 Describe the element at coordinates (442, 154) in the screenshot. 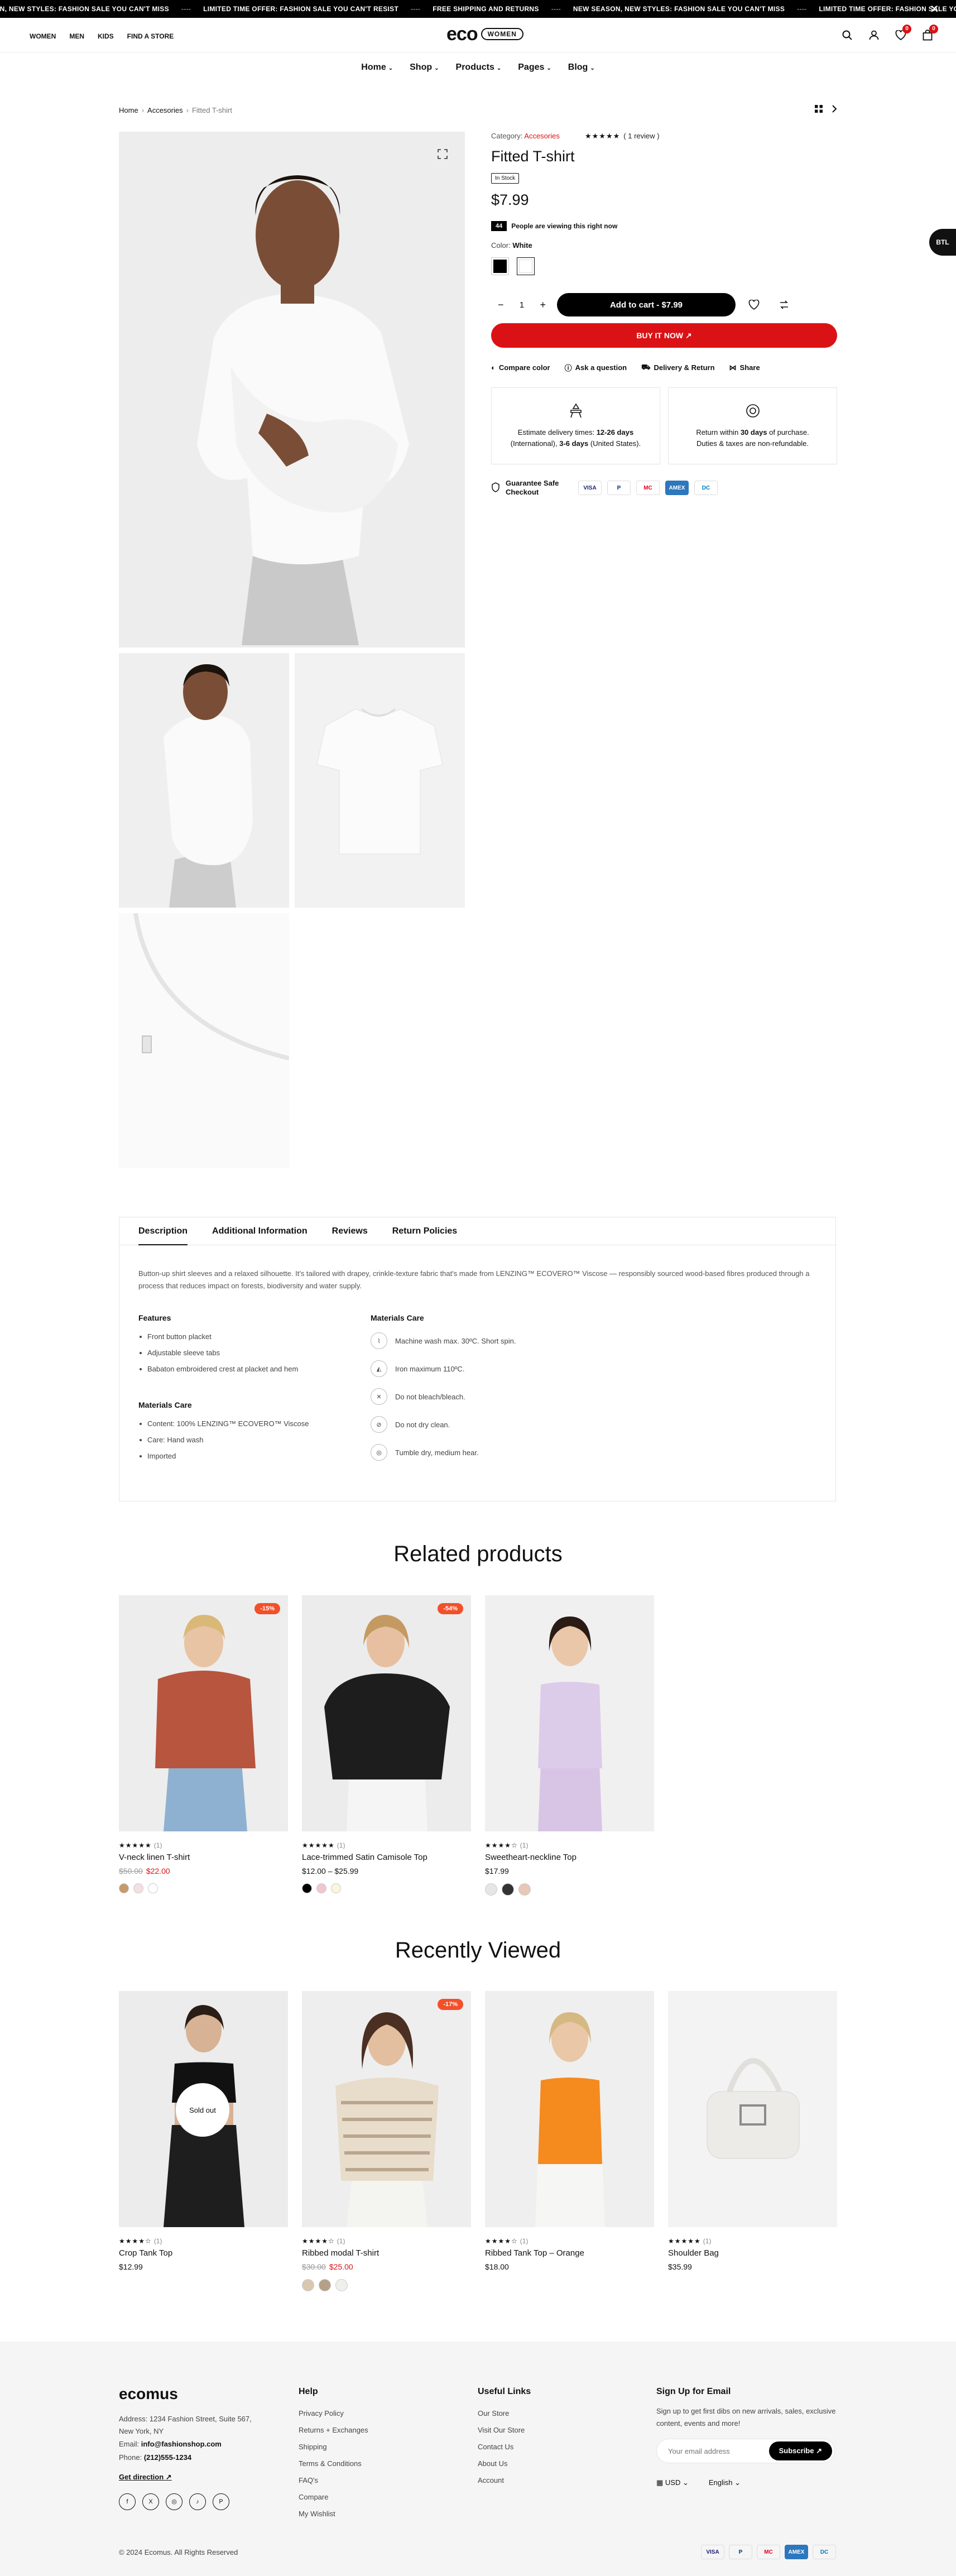

I see `expand-icon` at that location.